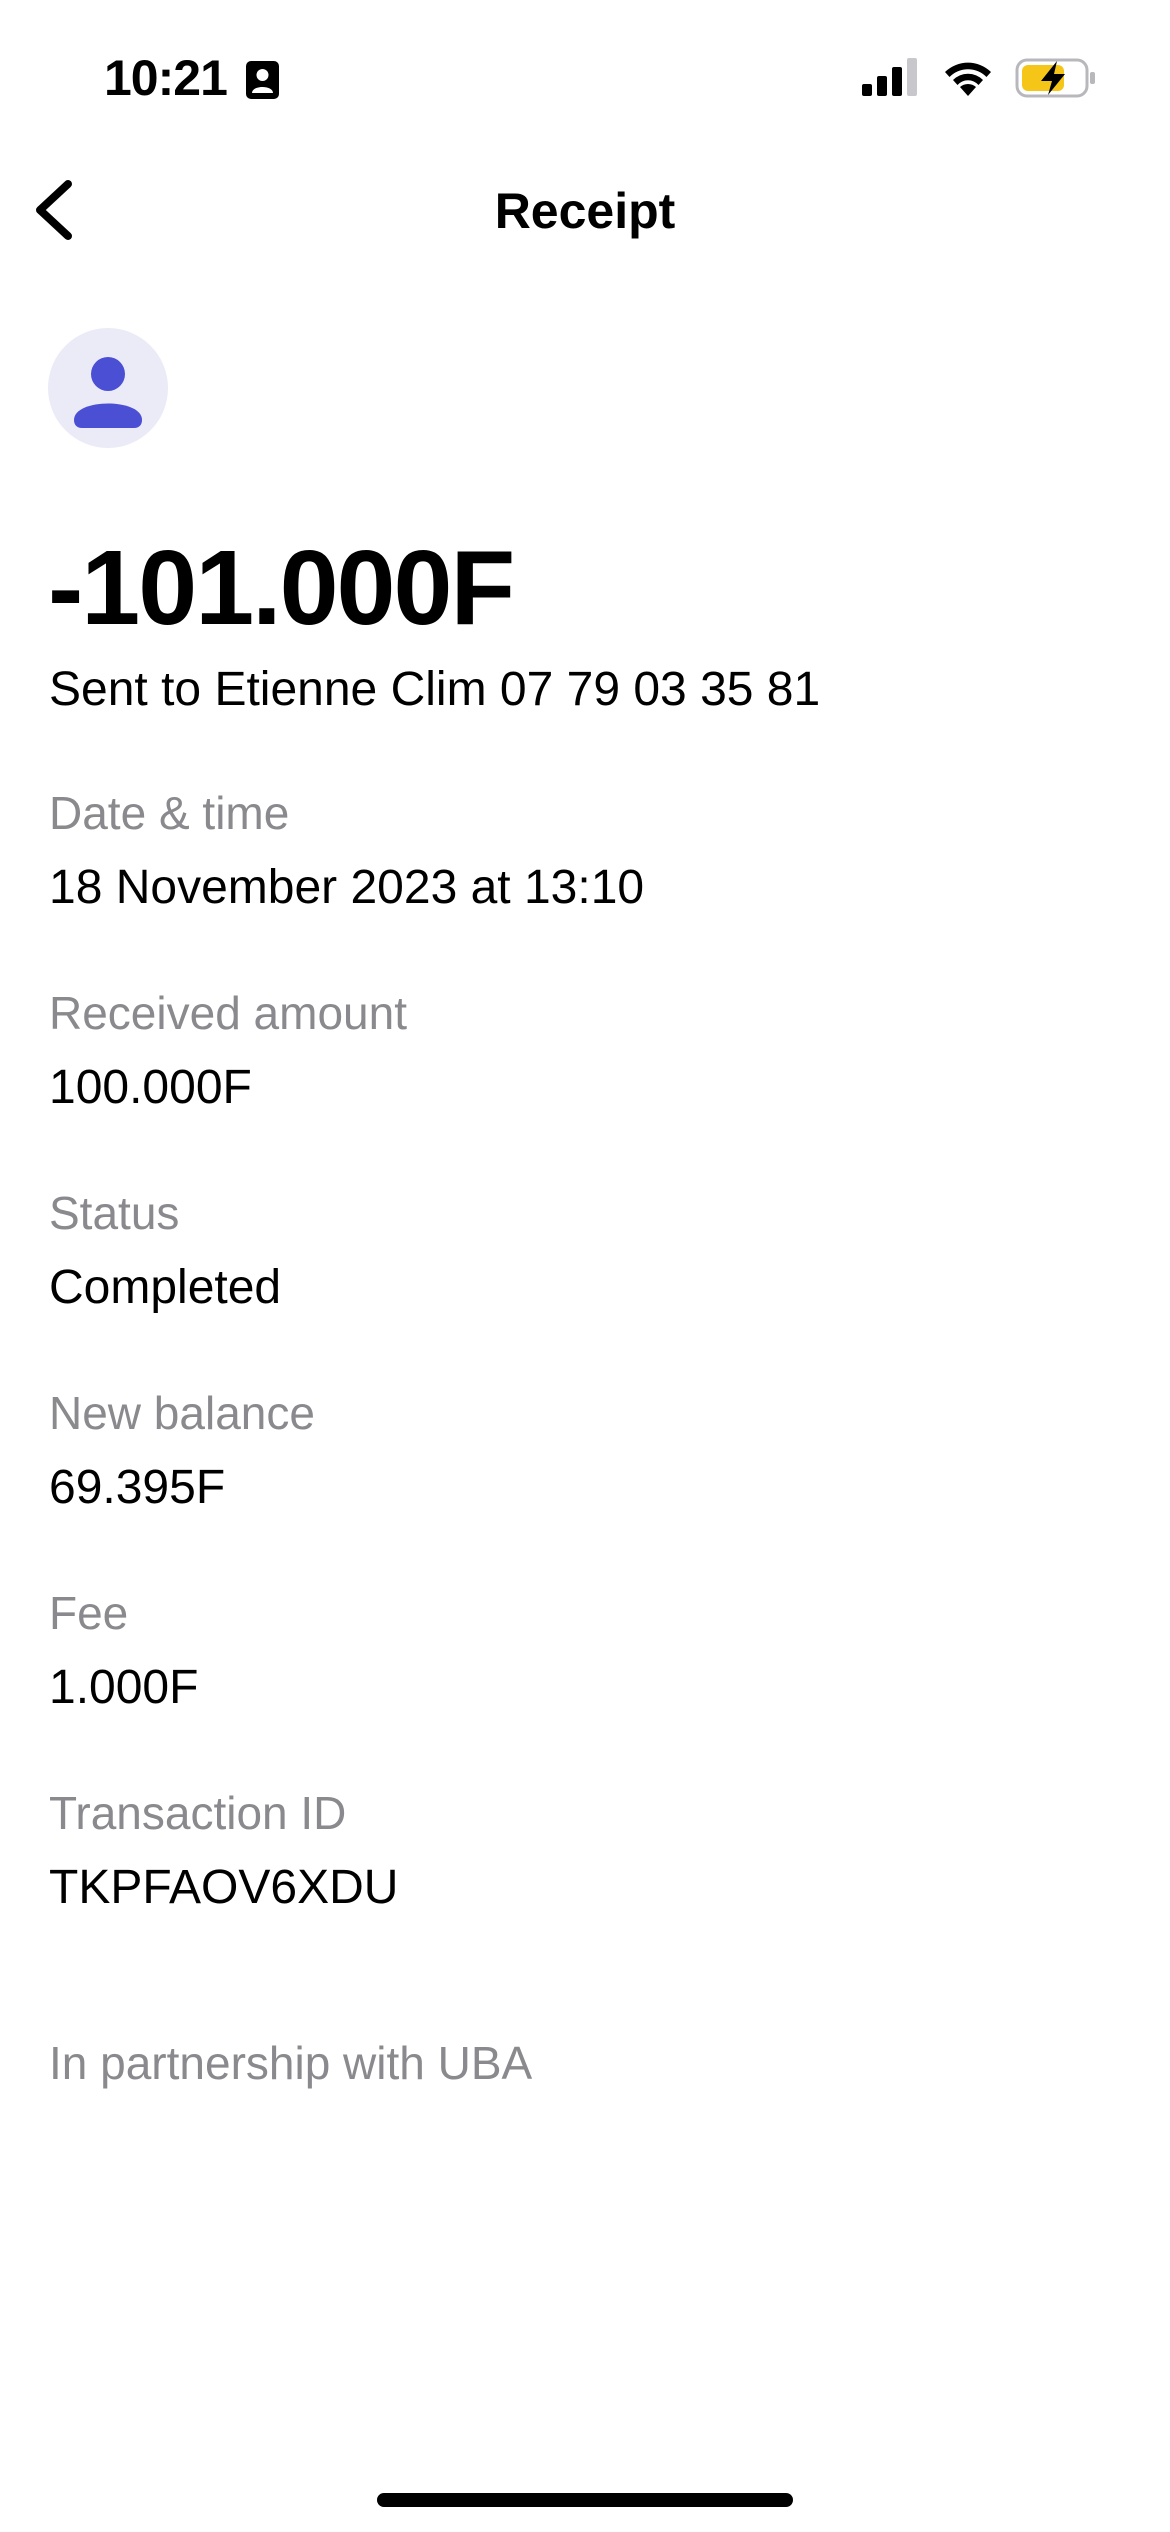 The image size is (1170, 2532). I want to click on avatar, so click(108, 388).